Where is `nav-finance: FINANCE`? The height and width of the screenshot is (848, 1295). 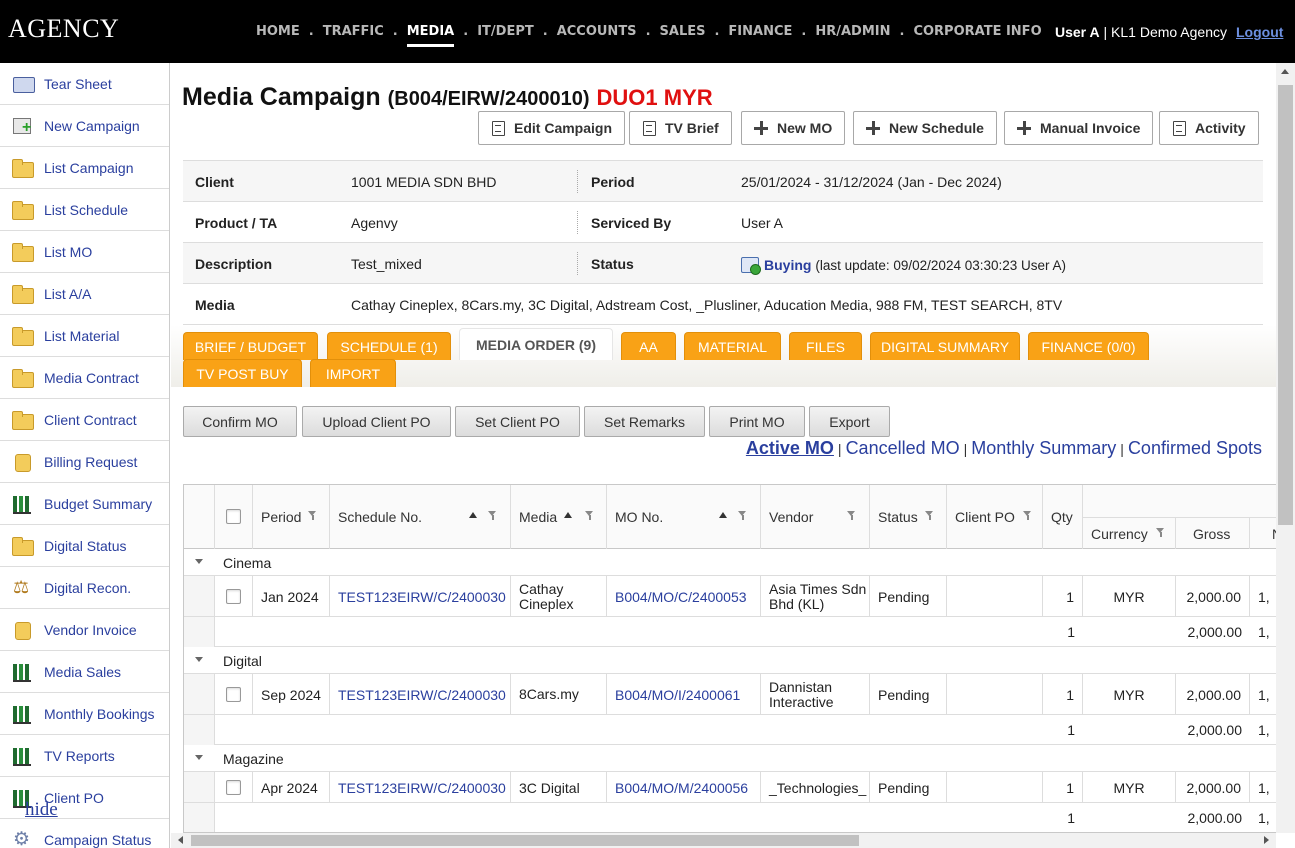 nav-finance: FINANCE is located at coordinates (760, 35).